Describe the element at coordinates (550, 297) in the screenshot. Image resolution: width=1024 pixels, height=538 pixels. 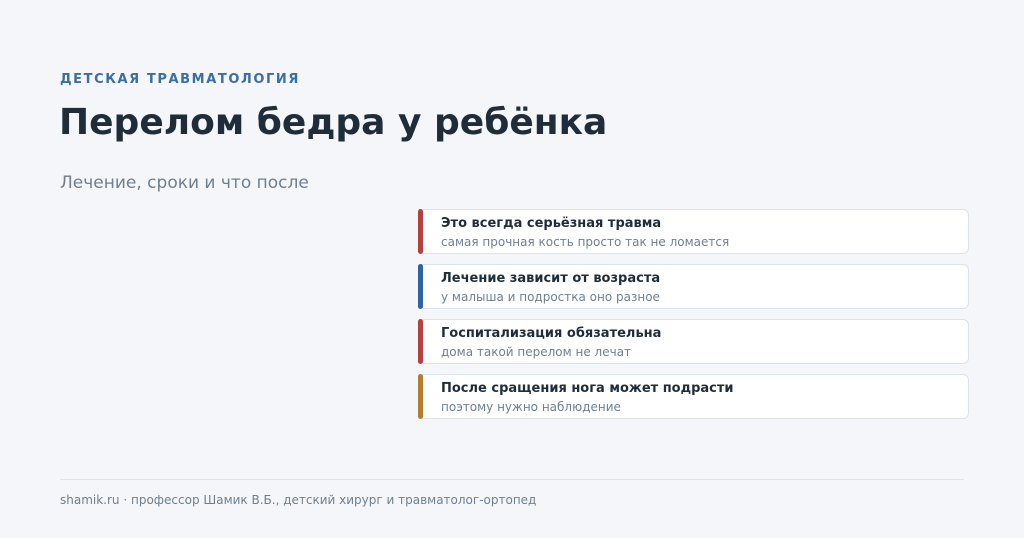
I see `key-point-subtitle: у малыша и подростка оно разное` at that location.